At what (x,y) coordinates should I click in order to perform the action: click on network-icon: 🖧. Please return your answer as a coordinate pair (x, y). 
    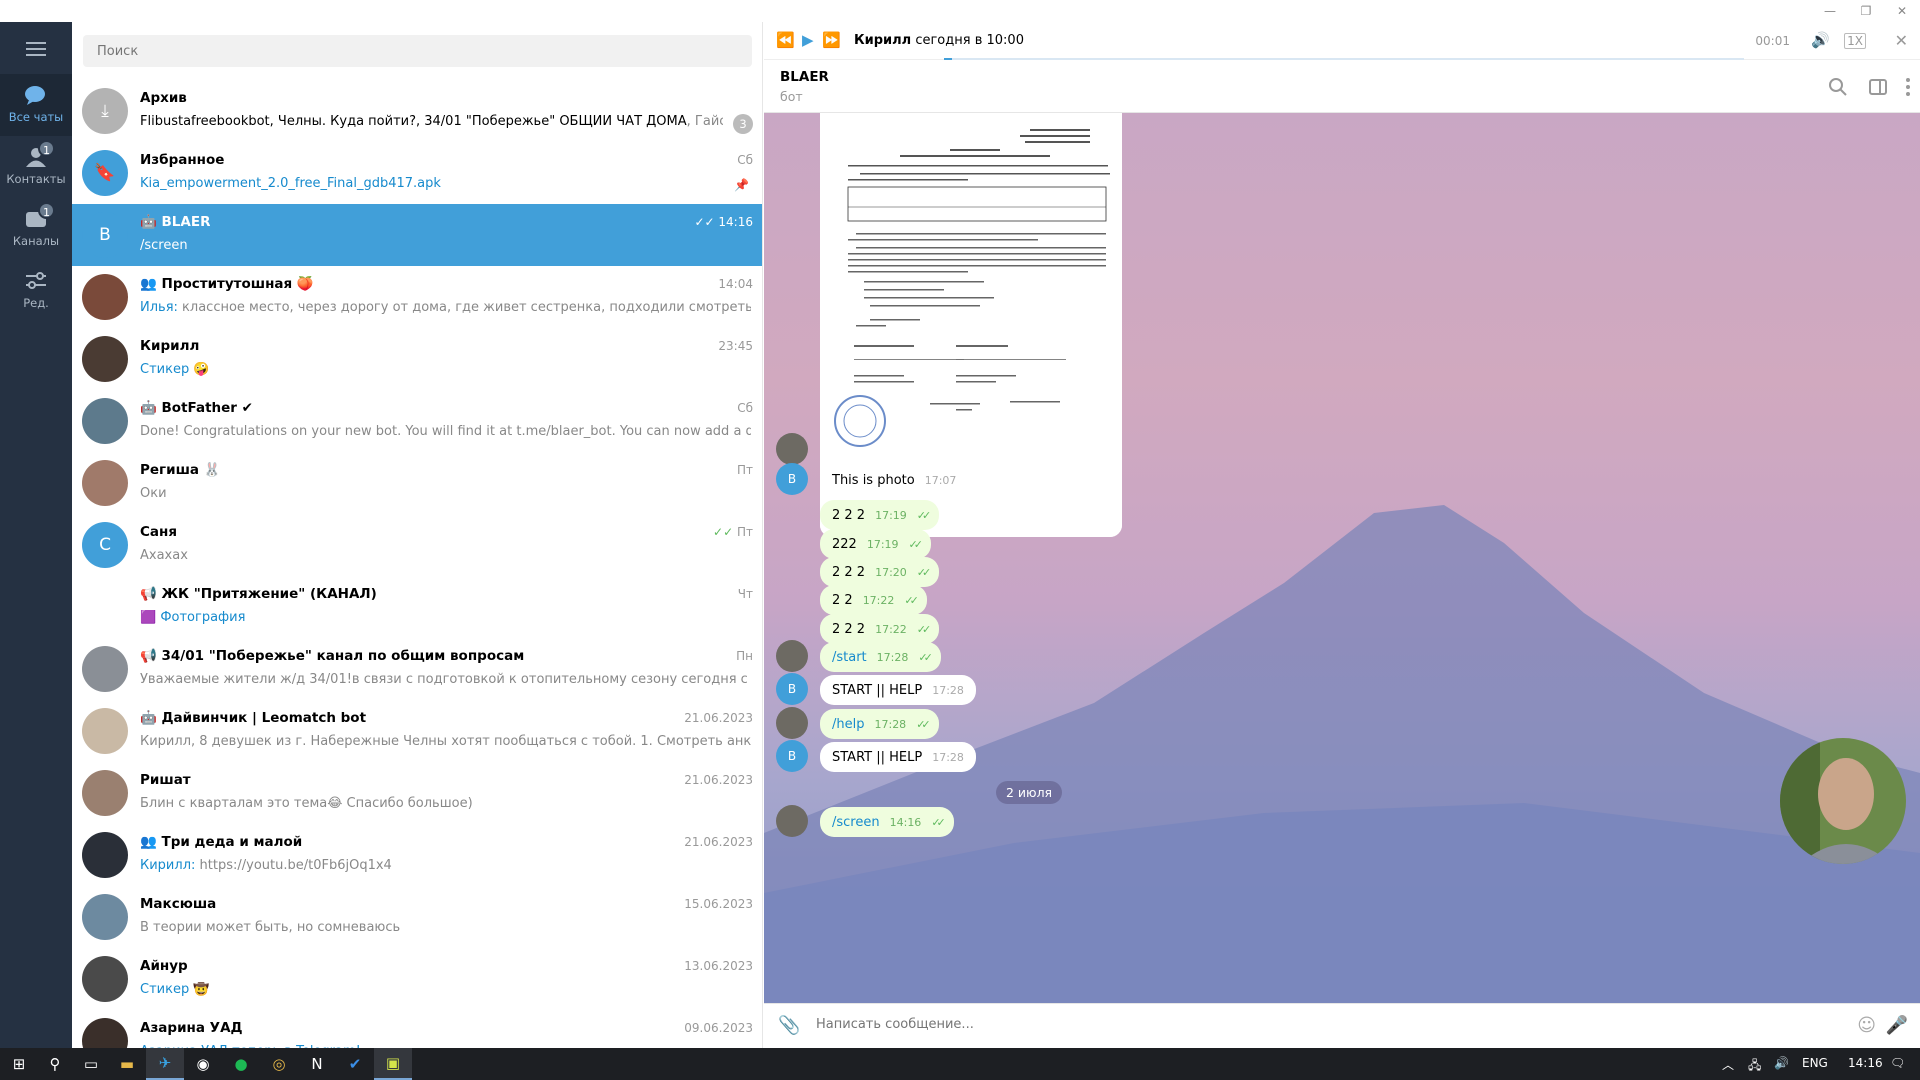
    Looking at the image, I should click on (1754, 1066).